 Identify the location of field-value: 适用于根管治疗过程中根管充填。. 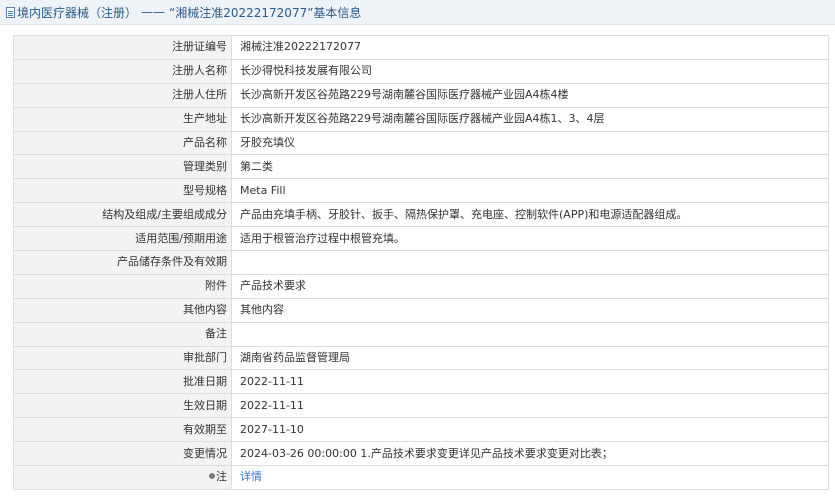
(530, 239).